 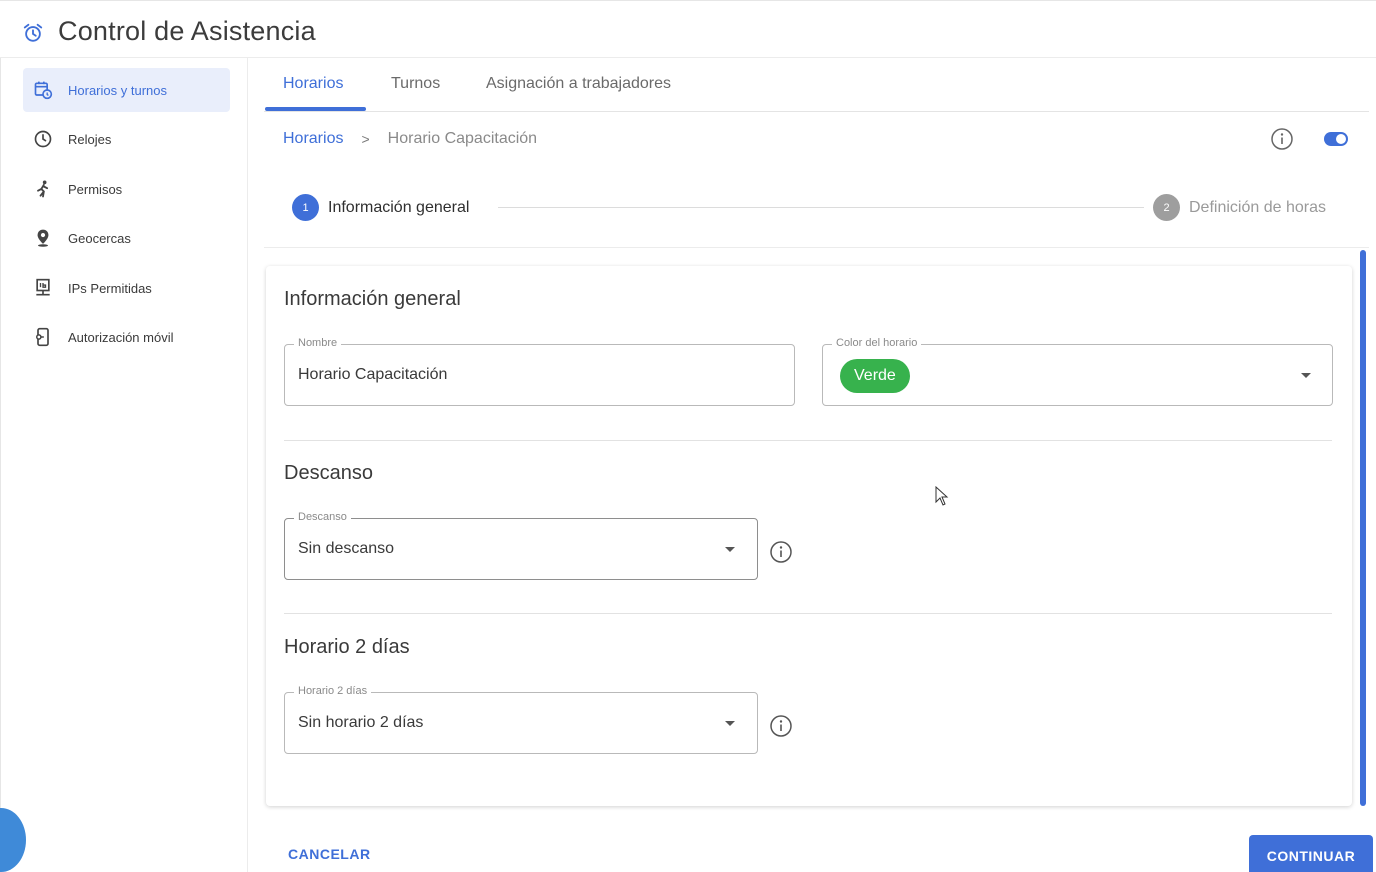 I want to click on horario-2-dias-select: Horario 2 días Sin horario 2 días, so click(x=521, y=719).